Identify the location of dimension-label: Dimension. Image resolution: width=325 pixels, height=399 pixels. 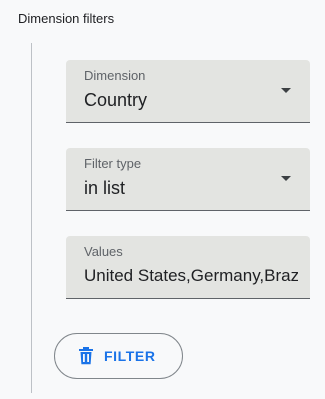
(115, 75).